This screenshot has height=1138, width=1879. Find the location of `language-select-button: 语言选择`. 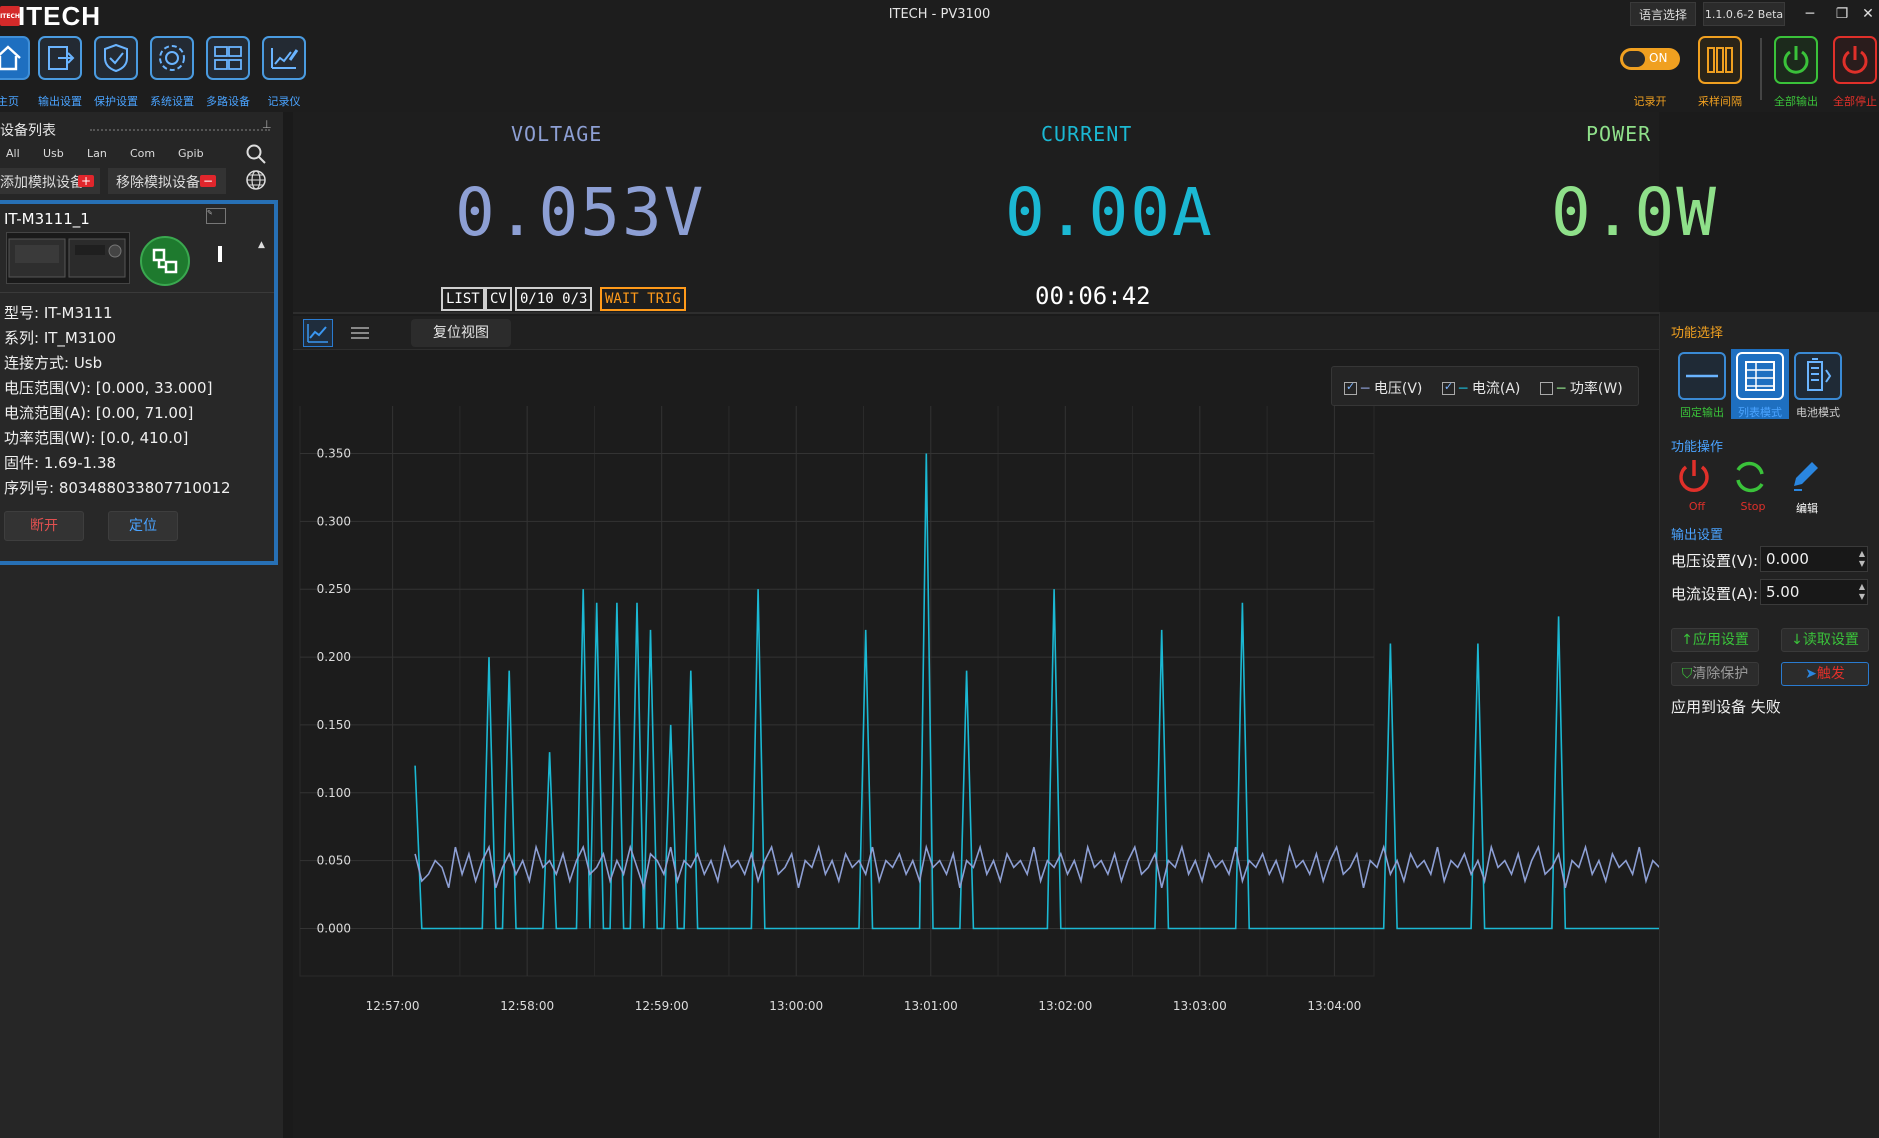

language-select-button: 语言选择 is located at coordinates (1663, 14).